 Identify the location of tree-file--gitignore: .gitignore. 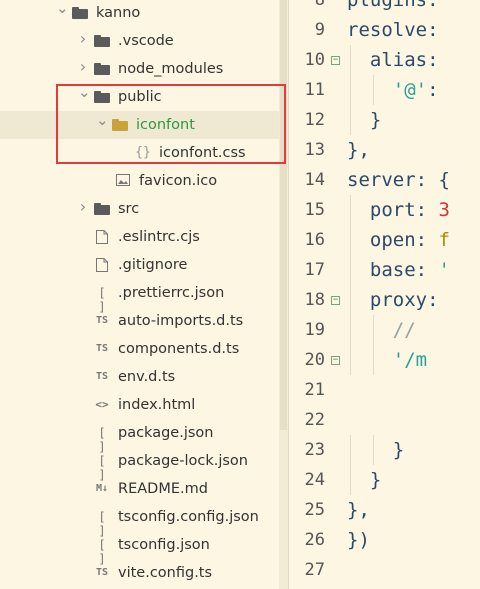
(139, 265).